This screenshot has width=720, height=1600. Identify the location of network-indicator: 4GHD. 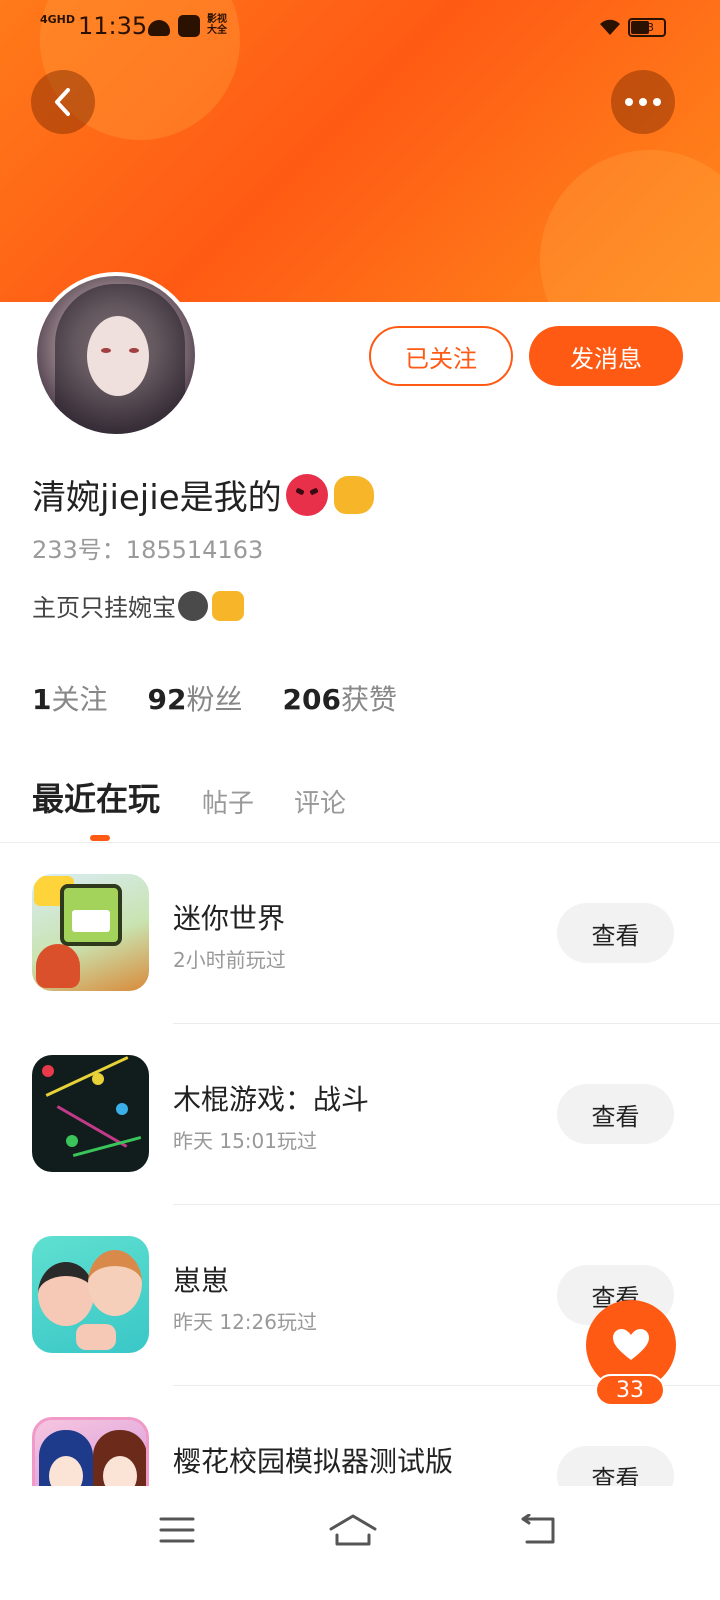
(58, 19).